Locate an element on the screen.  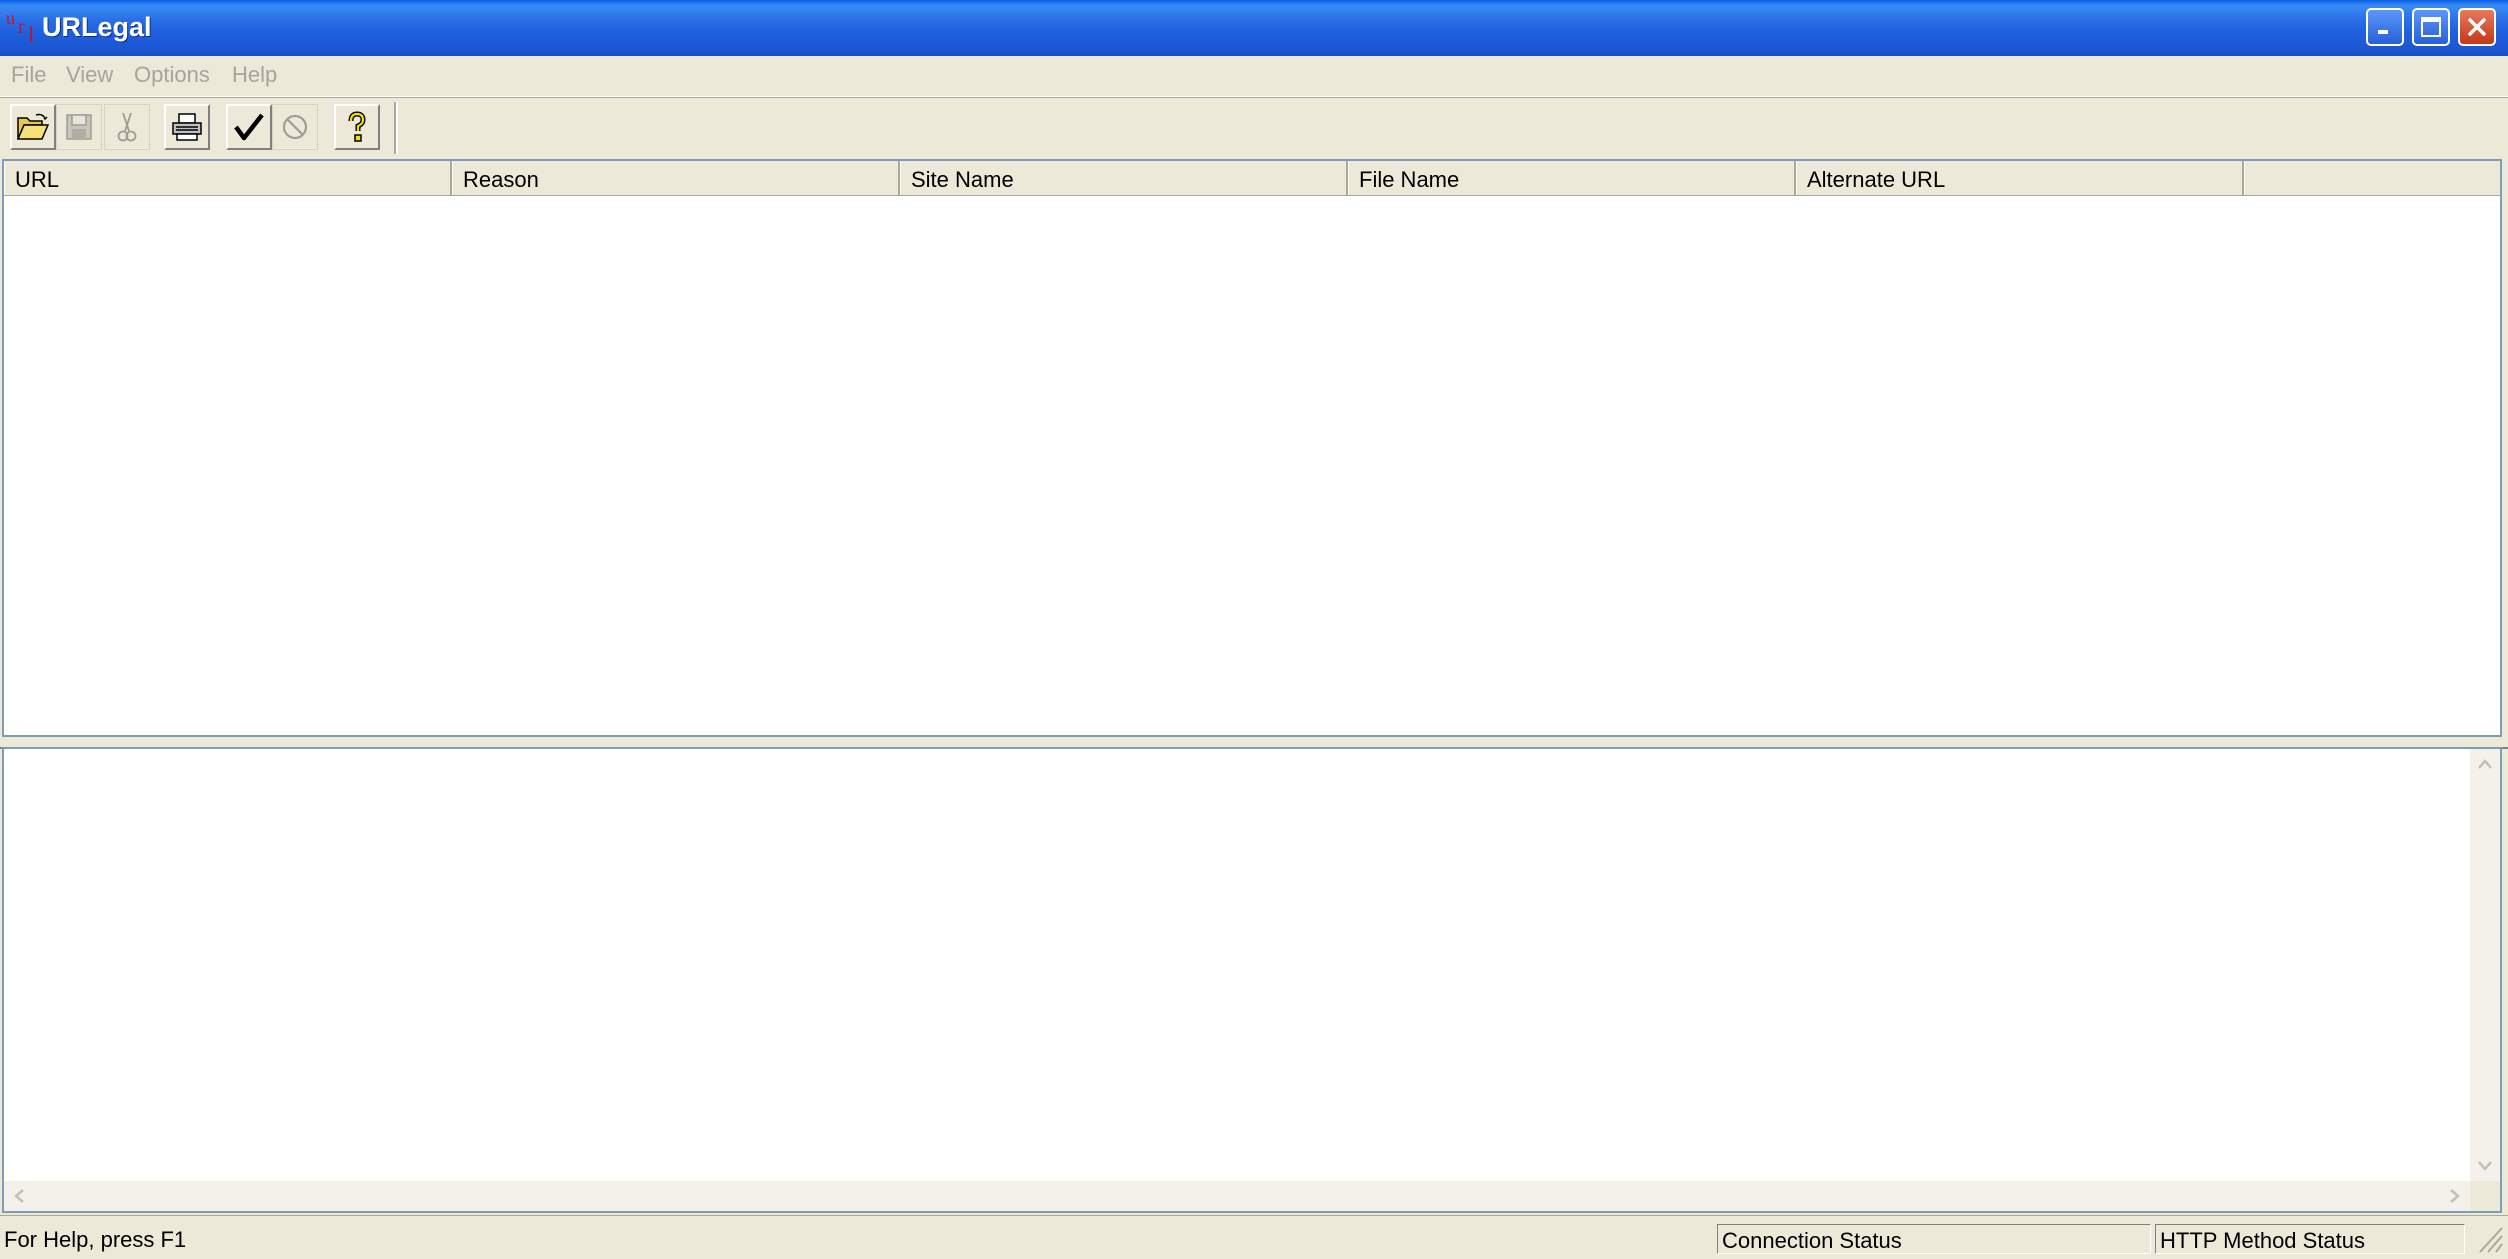
check-icon is located at coordinates (249, 127).